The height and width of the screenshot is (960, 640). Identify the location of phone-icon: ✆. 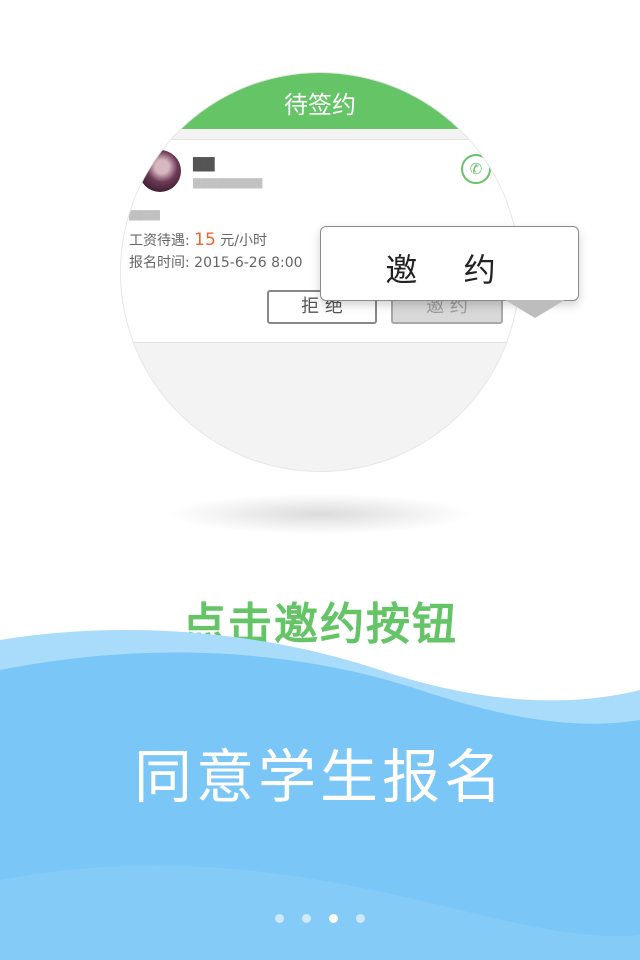
(476, 169).